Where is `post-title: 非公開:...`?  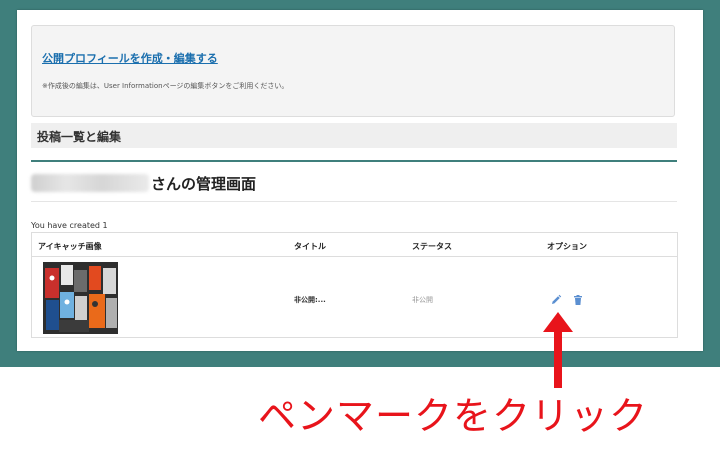
post-title: 非公開:... is located at coordinates (310, 300).